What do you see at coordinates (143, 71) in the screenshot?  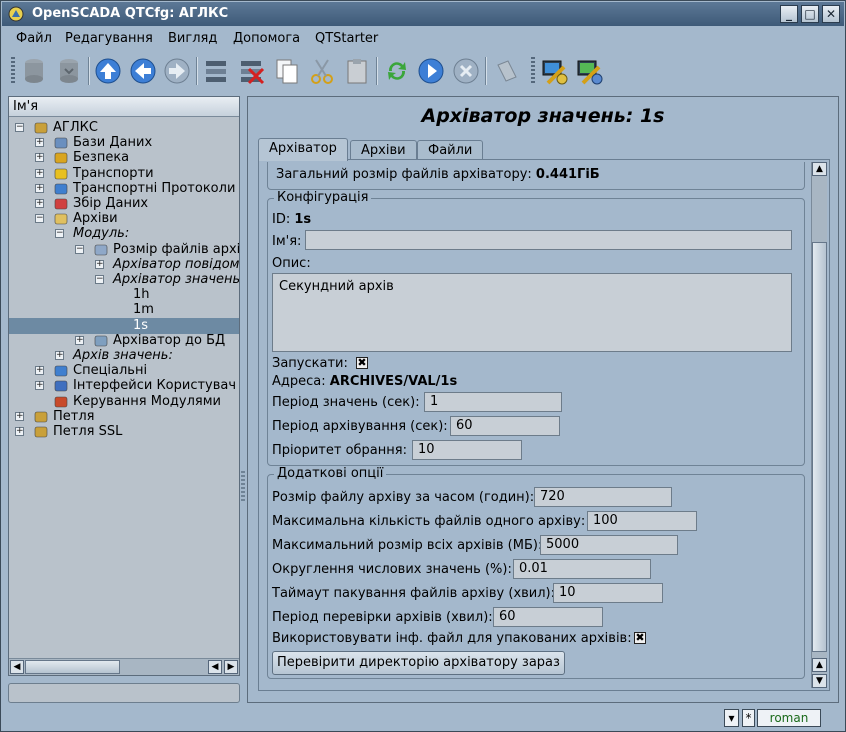 I see `back-icon` at bounding box center [143, 71].